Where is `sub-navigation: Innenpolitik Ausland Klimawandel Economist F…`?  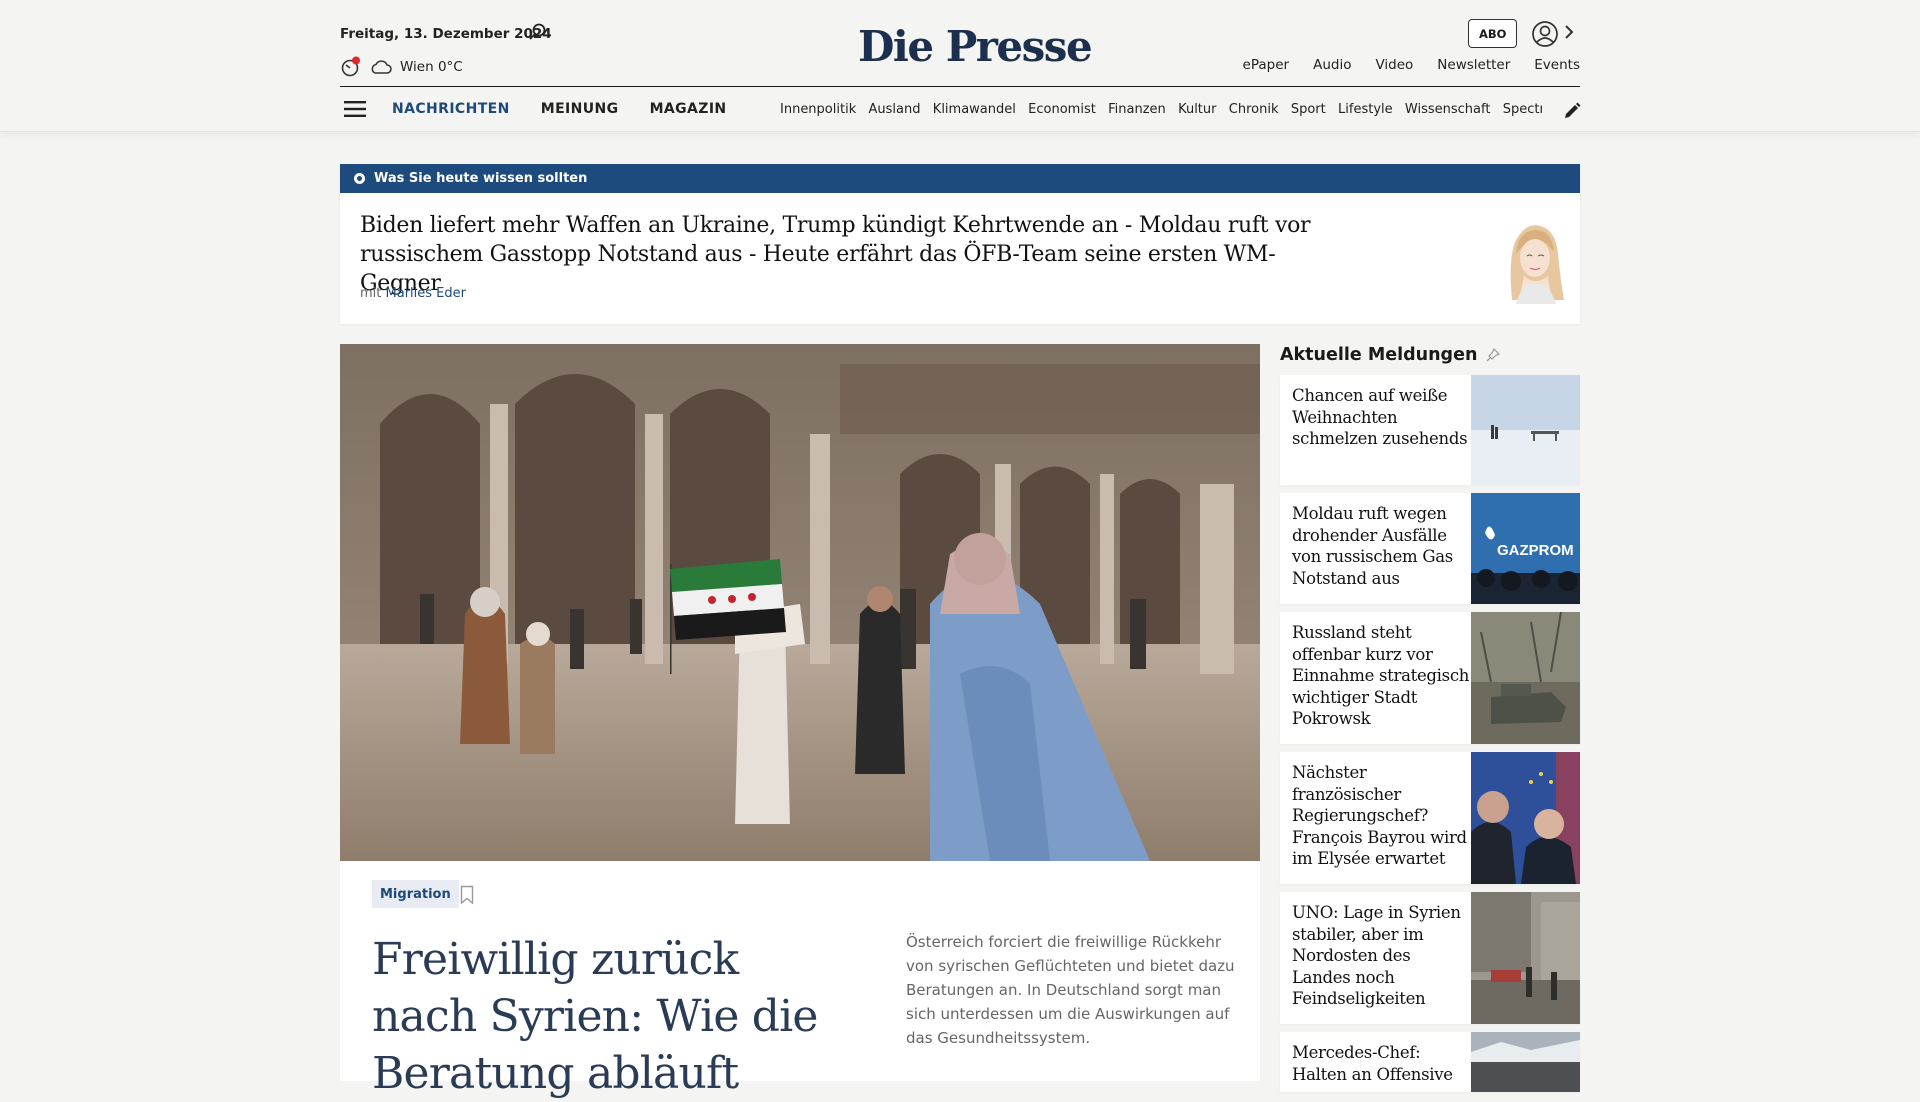 sub-navigation: Innenpolitik Ausland Klimawandel Economist F… is located at coordinates (1161, 109).